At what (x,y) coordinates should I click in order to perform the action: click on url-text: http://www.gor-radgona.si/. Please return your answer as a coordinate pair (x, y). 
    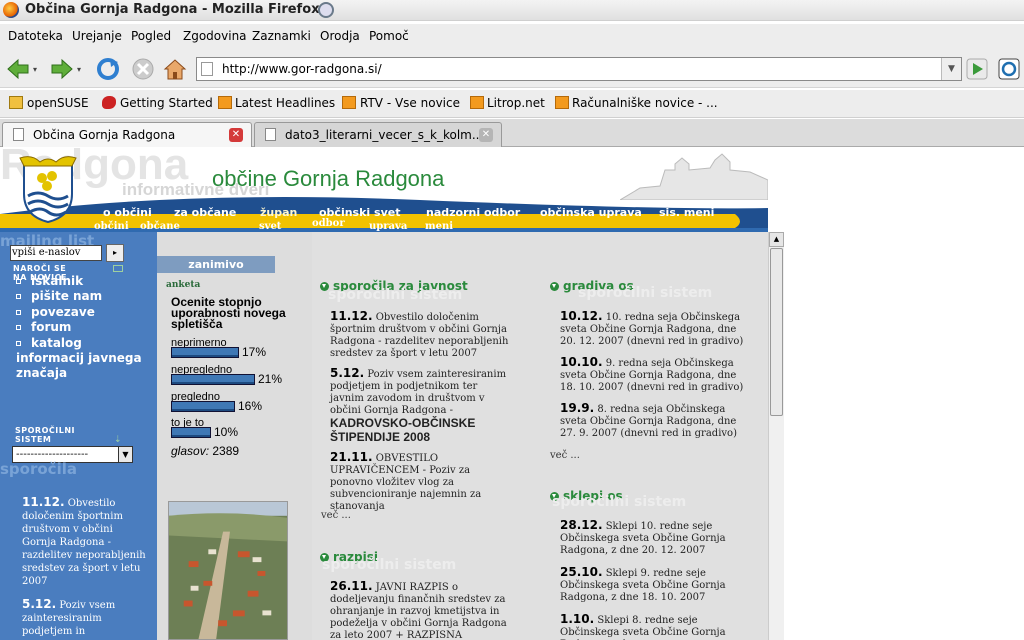
    Looking at the image, I should click on (302, 69).